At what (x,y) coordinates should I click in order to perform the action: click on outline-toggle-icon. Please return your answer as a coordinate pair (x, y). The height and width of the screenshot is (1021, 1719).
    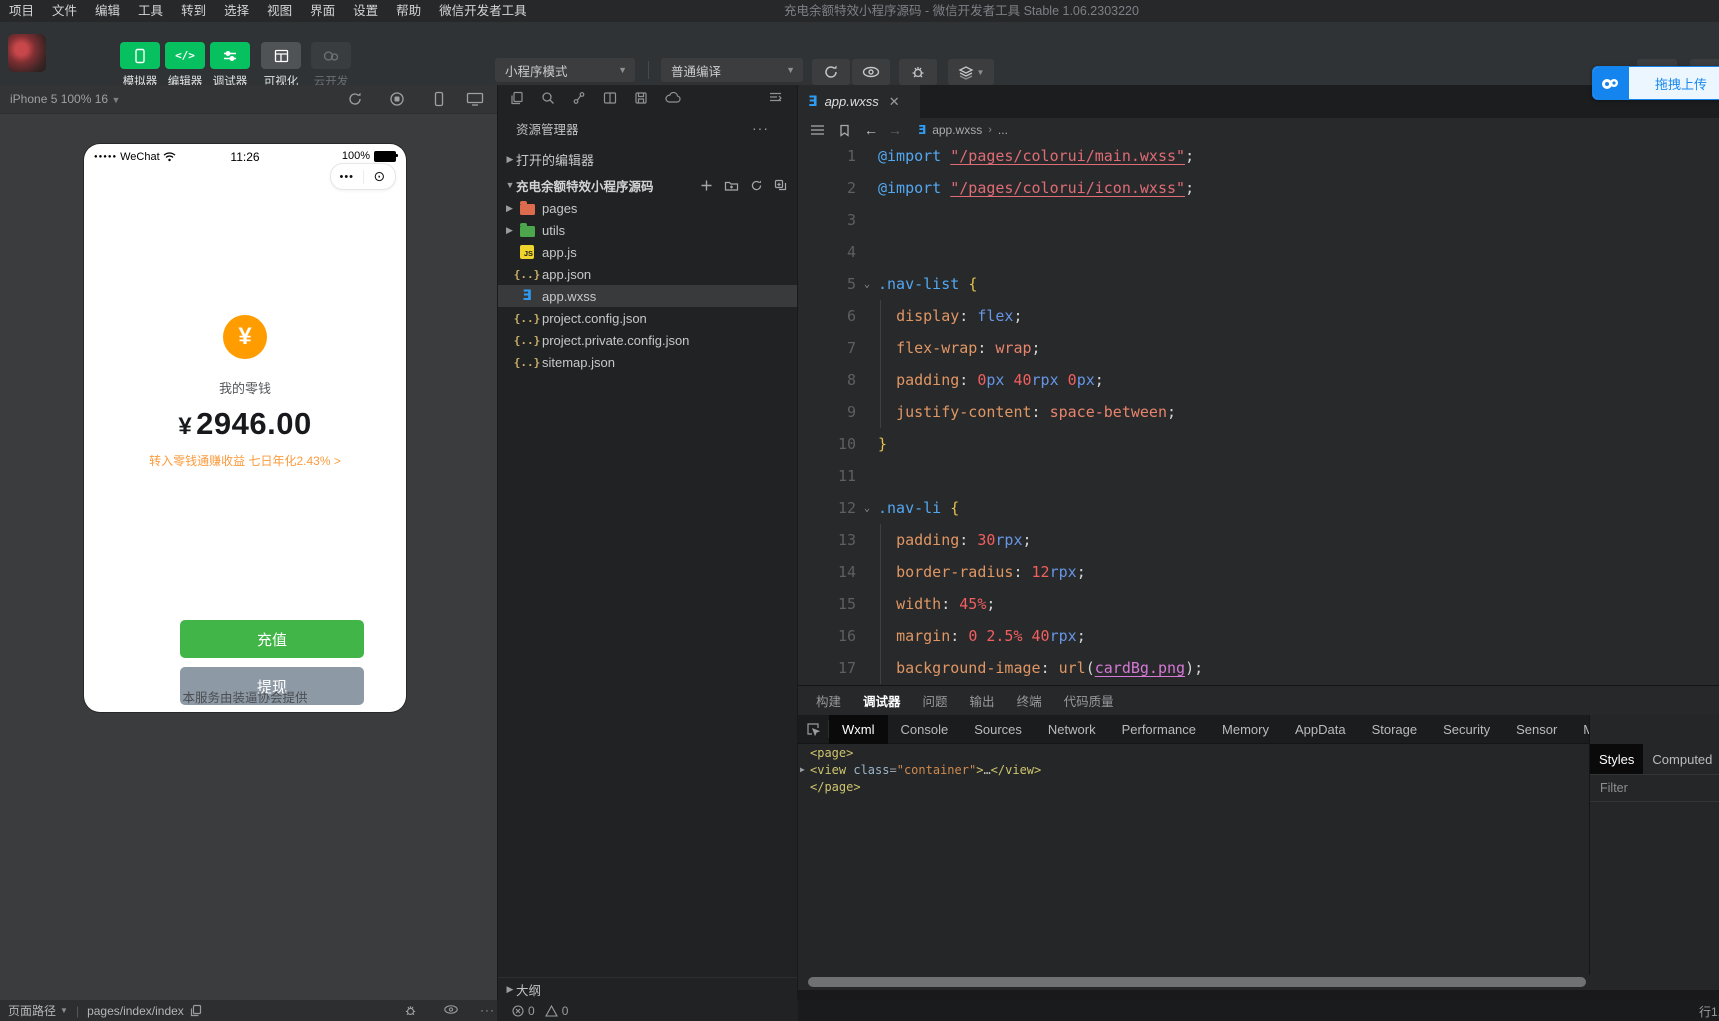
    Looking at the image, I should click on (775, 97).